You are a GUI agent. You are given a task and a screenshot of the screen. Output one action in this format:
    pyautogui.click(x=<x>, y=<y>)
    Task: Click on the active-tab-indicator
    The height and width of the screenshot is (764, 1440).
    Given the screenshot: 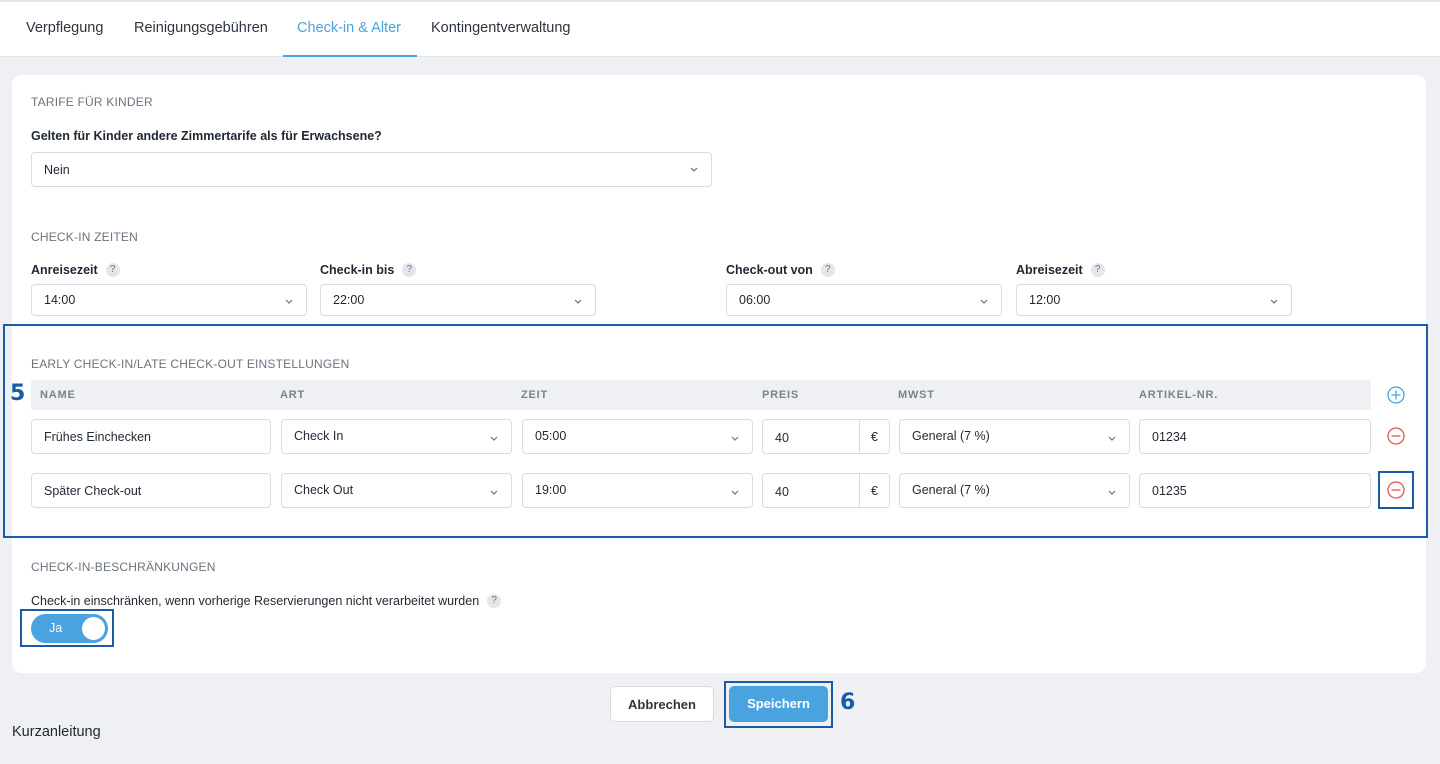 What is the action you would take?
    pyautogui.click(x=350, y=56)
    